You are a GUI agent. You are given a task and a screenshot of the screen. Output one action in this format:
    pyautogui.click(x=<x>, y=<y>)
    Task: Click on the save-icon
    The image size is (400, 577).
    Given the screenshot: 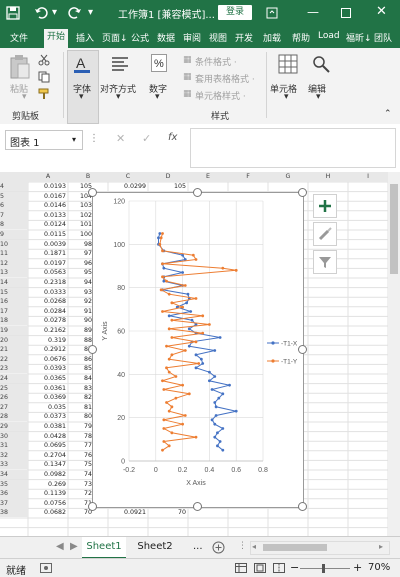 What is the action you would take?
    pyautogui.click(x=13, y=13)
    